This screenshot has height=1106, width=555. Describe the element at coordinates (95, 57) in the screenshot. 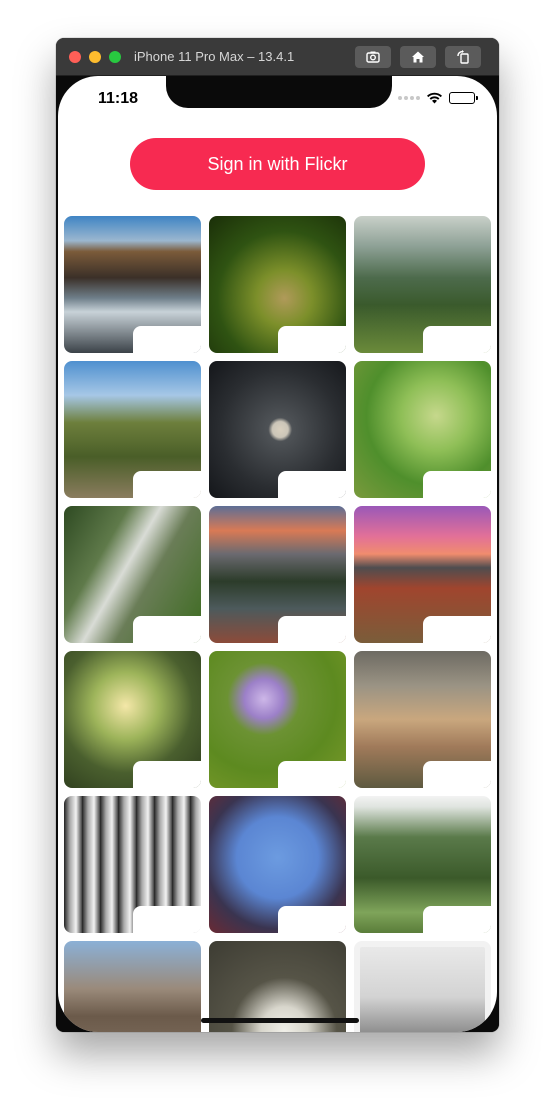

I see `minimize-window-button` at that location.